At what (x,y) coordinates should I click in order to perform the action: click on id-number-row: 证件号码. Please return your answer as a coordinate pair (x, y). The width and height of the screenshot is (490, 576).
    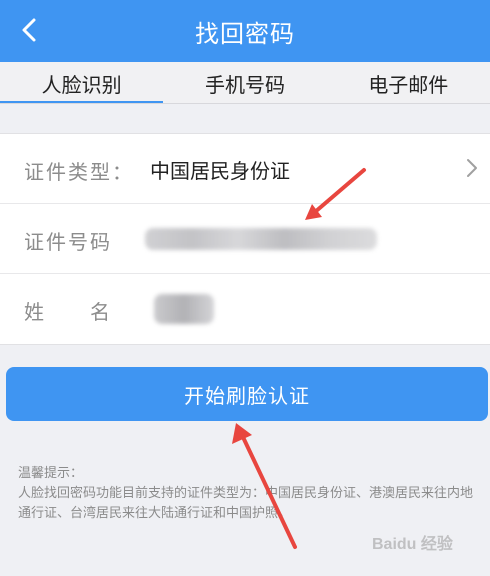
    Looking at the image, I should click on (245, 239).